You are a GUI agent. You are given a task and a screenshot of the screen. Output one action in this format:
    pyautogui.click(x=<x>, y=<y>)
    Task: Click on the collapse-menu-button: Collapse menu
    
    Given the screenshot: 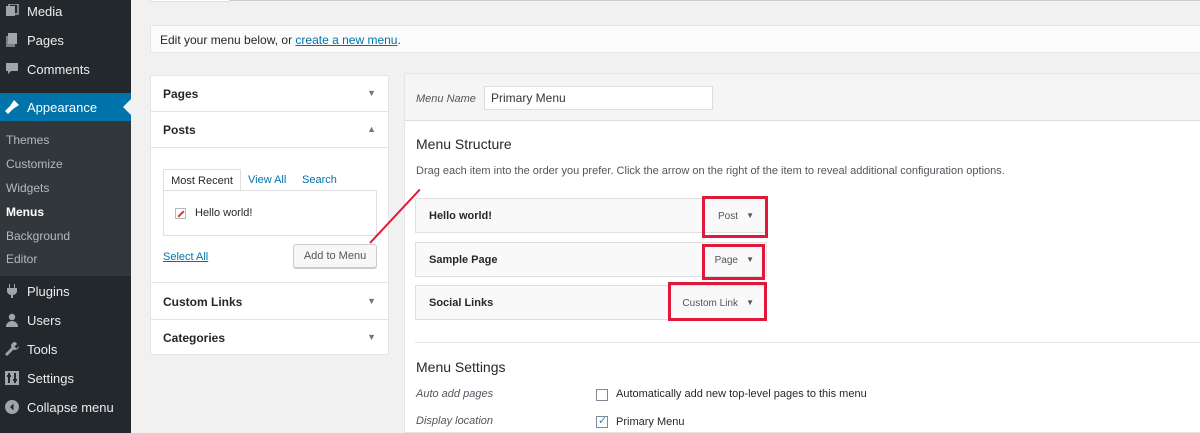 What is the action you would take?
    pyautogui.click(x=65, y=407)
    